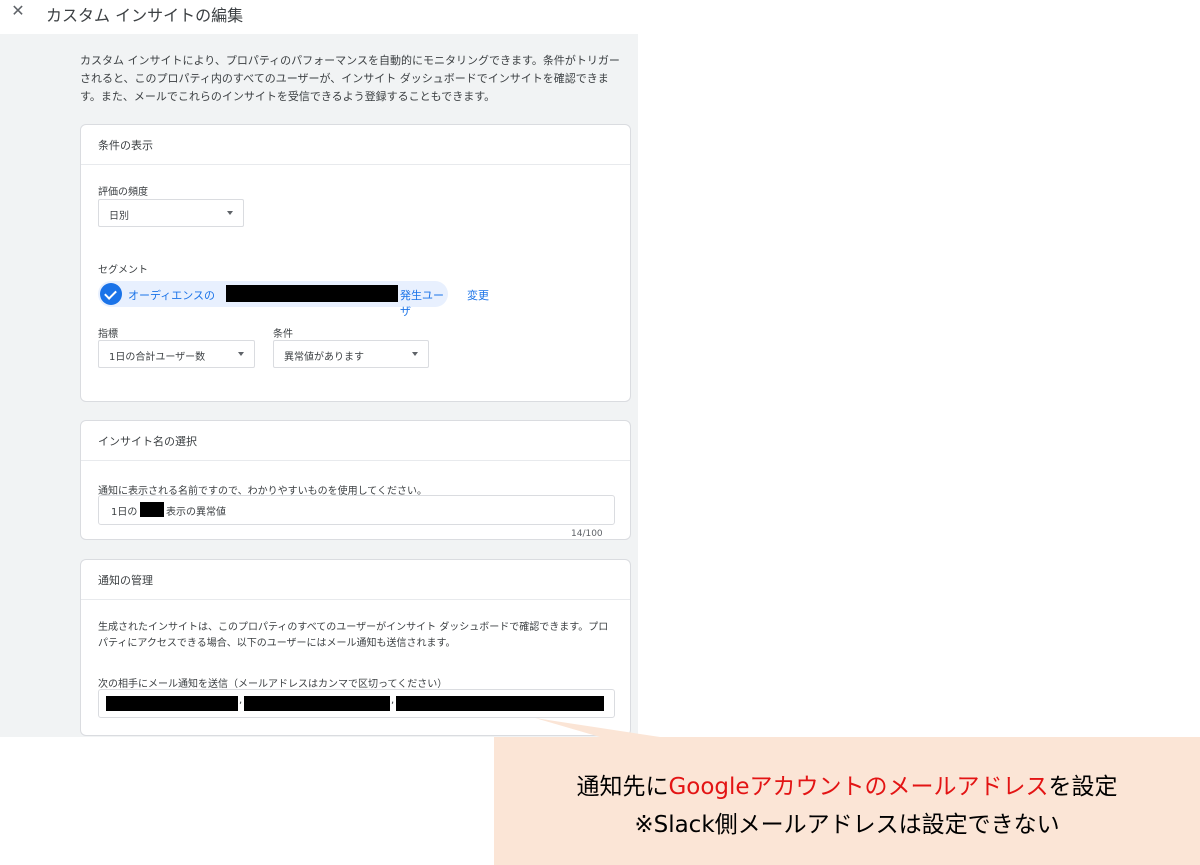 The image size is (1200, 865). Describe the element at coordinates (422, 303) in the screenshot. I see `segment-suffix: 発生ユーザ` at that location.